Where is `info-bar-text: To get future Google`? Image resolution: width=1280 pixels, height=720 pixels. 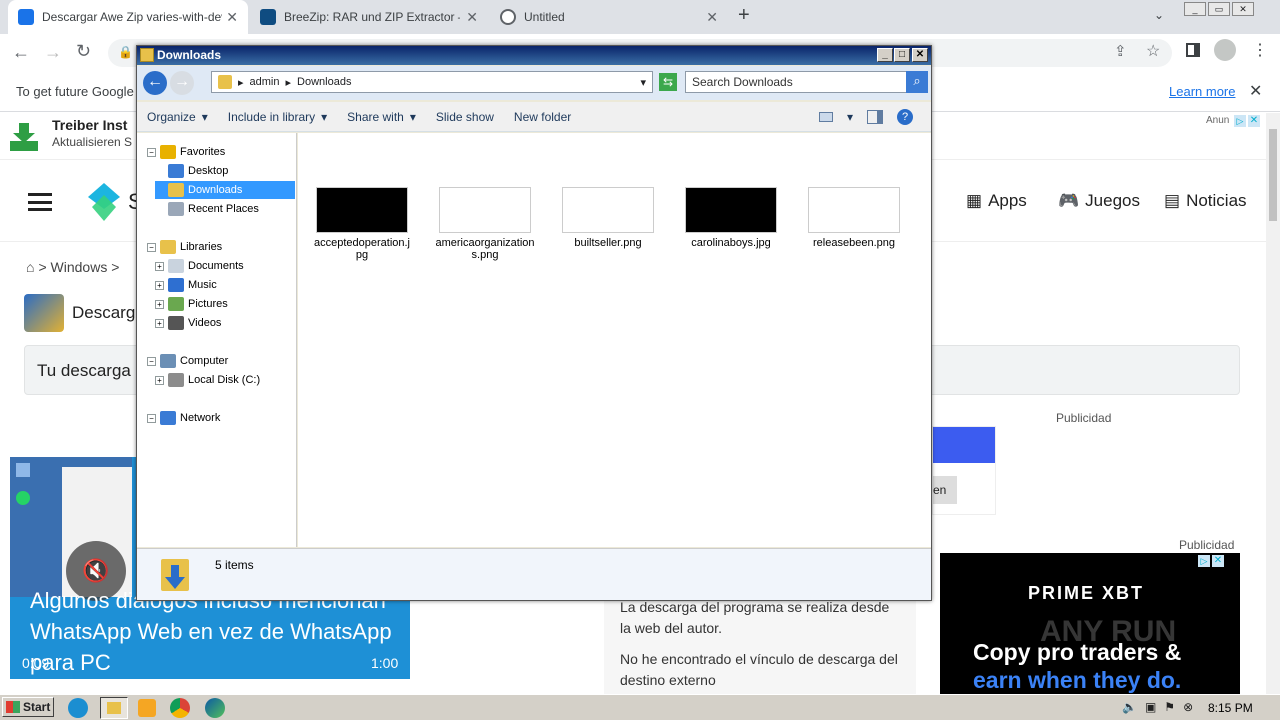
info-bar-text: To get future Google is located at coordinates (75, 91).